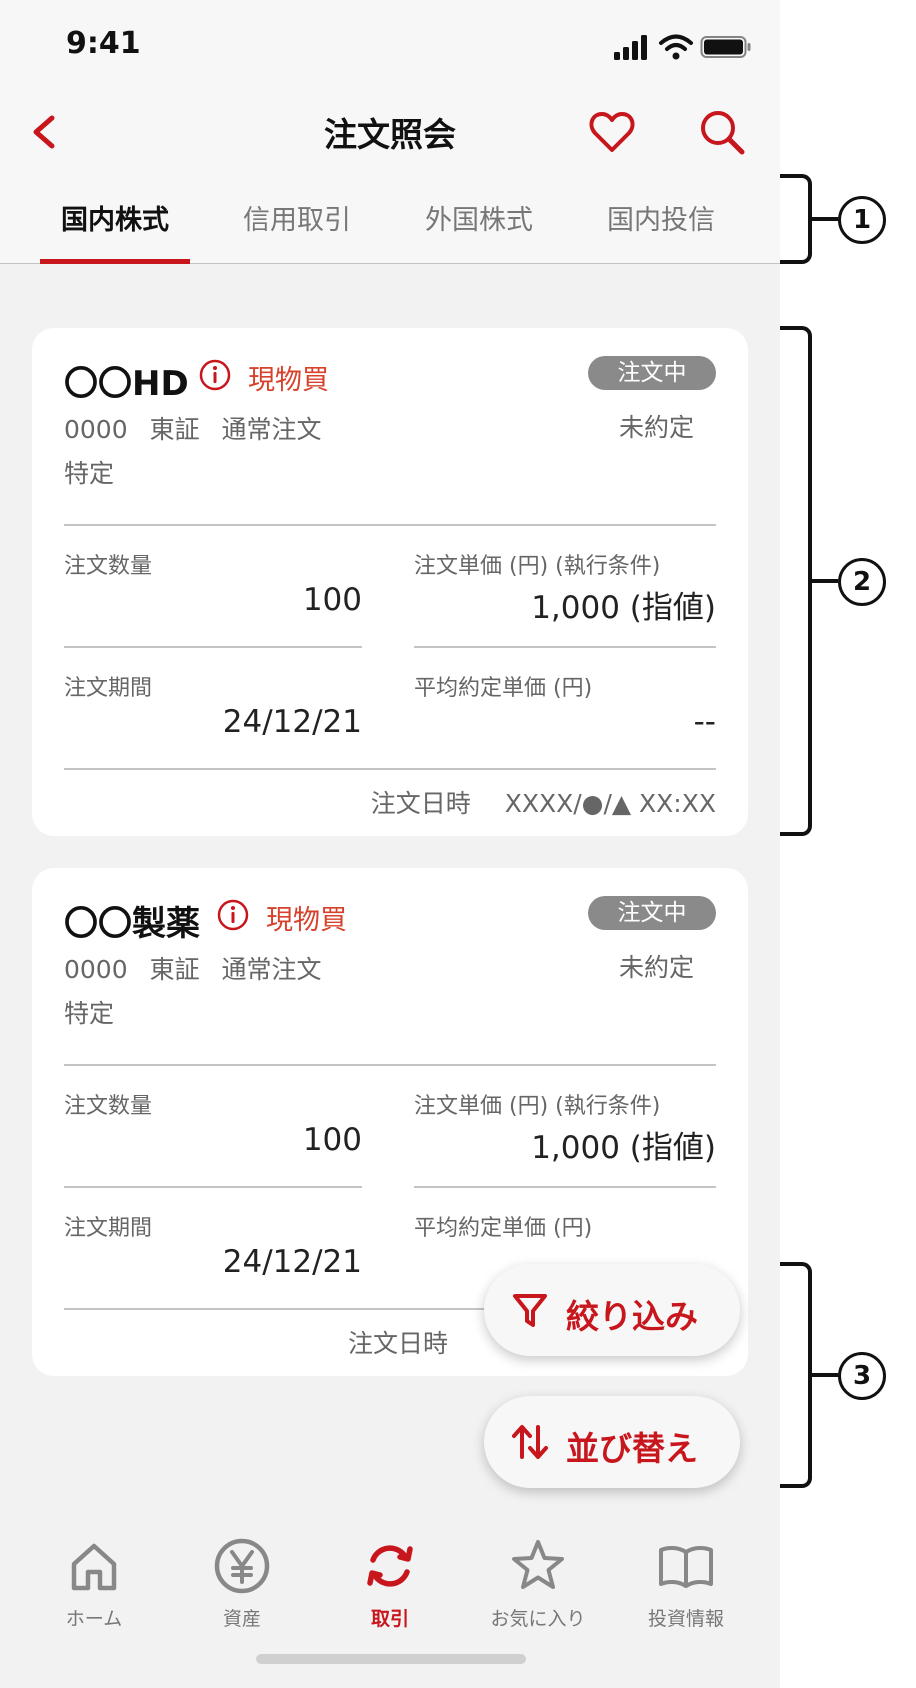  I want to click on annotation-marker-1: 1, so click(862, 220).